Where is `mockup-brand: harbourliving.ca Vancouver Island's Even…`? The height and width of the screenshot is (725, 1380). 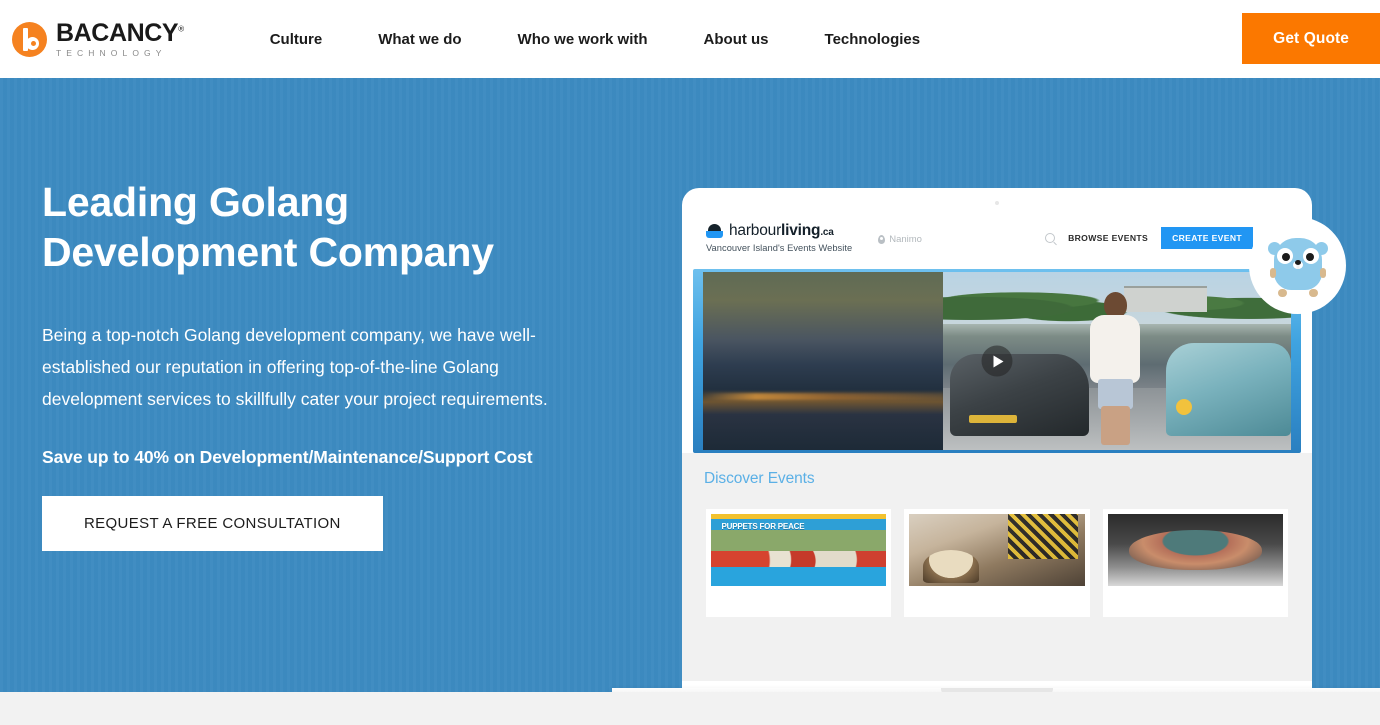 mockup-brand: harbourliving.ca Vancouver Island's Even… is located at coordinates (779, 237).